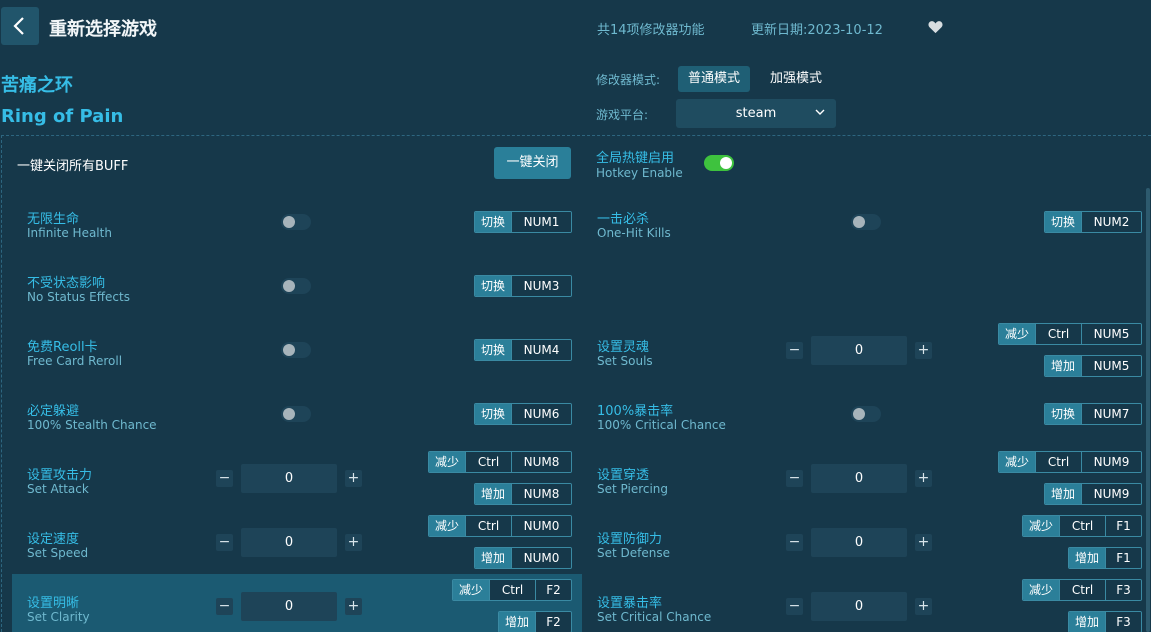 This screenshot has width=1151, height=632. What do you see at coordinates (630, 539) in the screenshot?
I see `cheat-name-cn: 设置防御力` at bounding box center [630, 539].